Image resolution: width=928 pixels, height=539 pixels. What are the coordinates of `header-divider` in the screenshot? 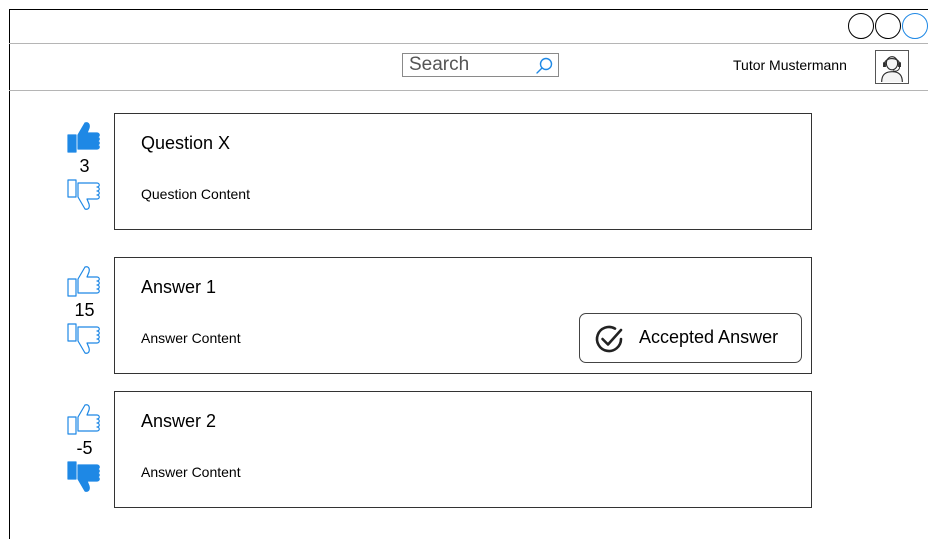 It's located at (468, 90).